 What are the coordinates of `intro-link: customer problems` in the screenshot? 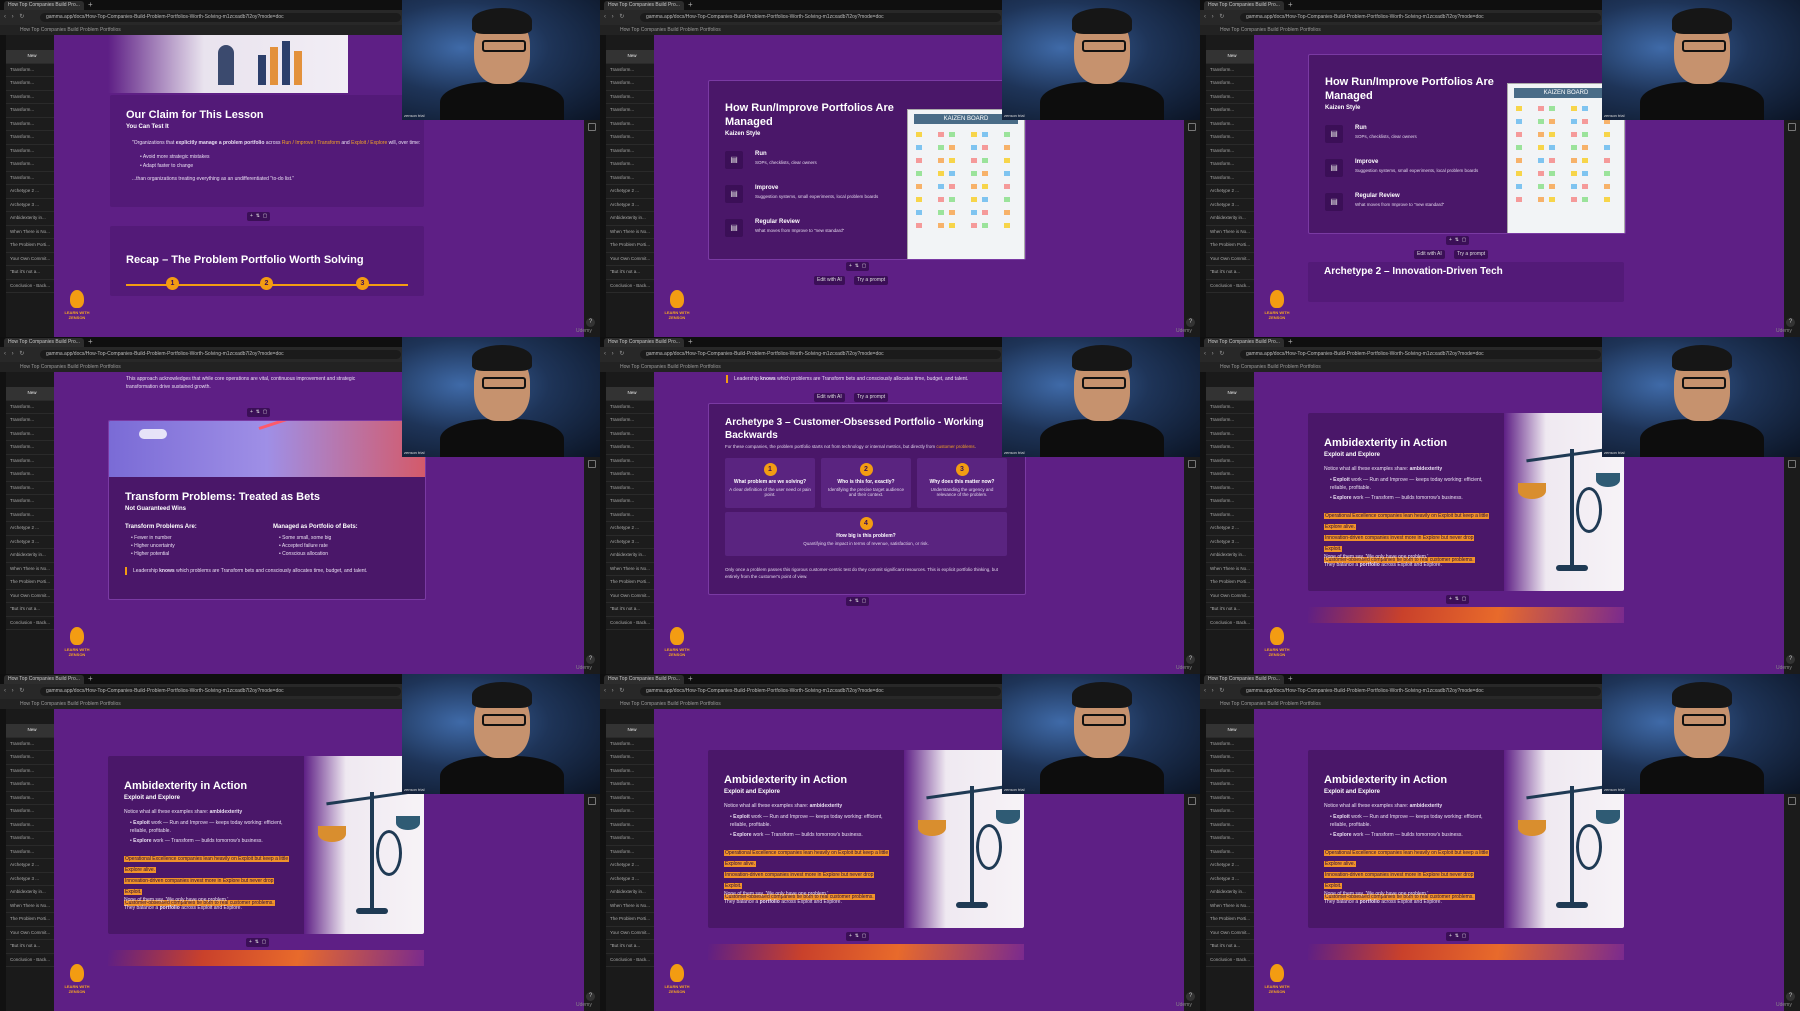 It's located at (955, 446).